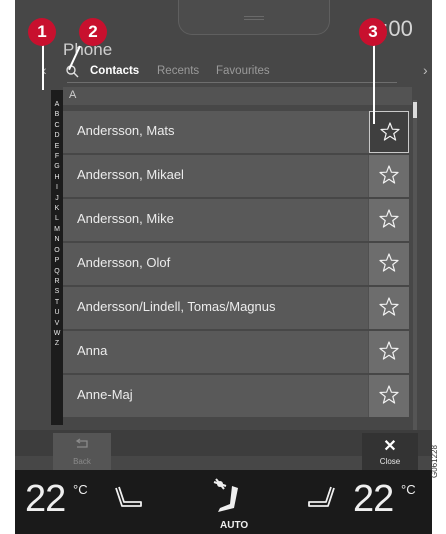 The image size is (446, 534). What do you see at coordinates (57, 167) in the screenshot?
I see `az-index-letter: G` at bounding box center [57, 167].